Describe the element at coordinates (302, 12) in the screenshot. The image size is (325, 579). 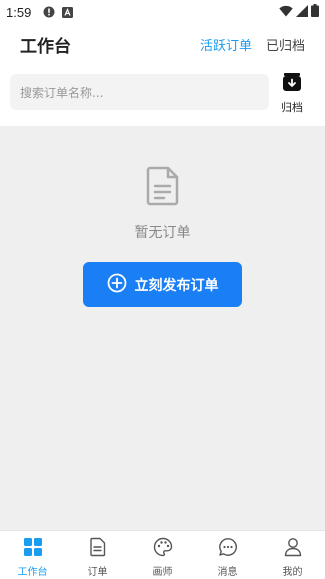
I see `signal-icon` at that location.